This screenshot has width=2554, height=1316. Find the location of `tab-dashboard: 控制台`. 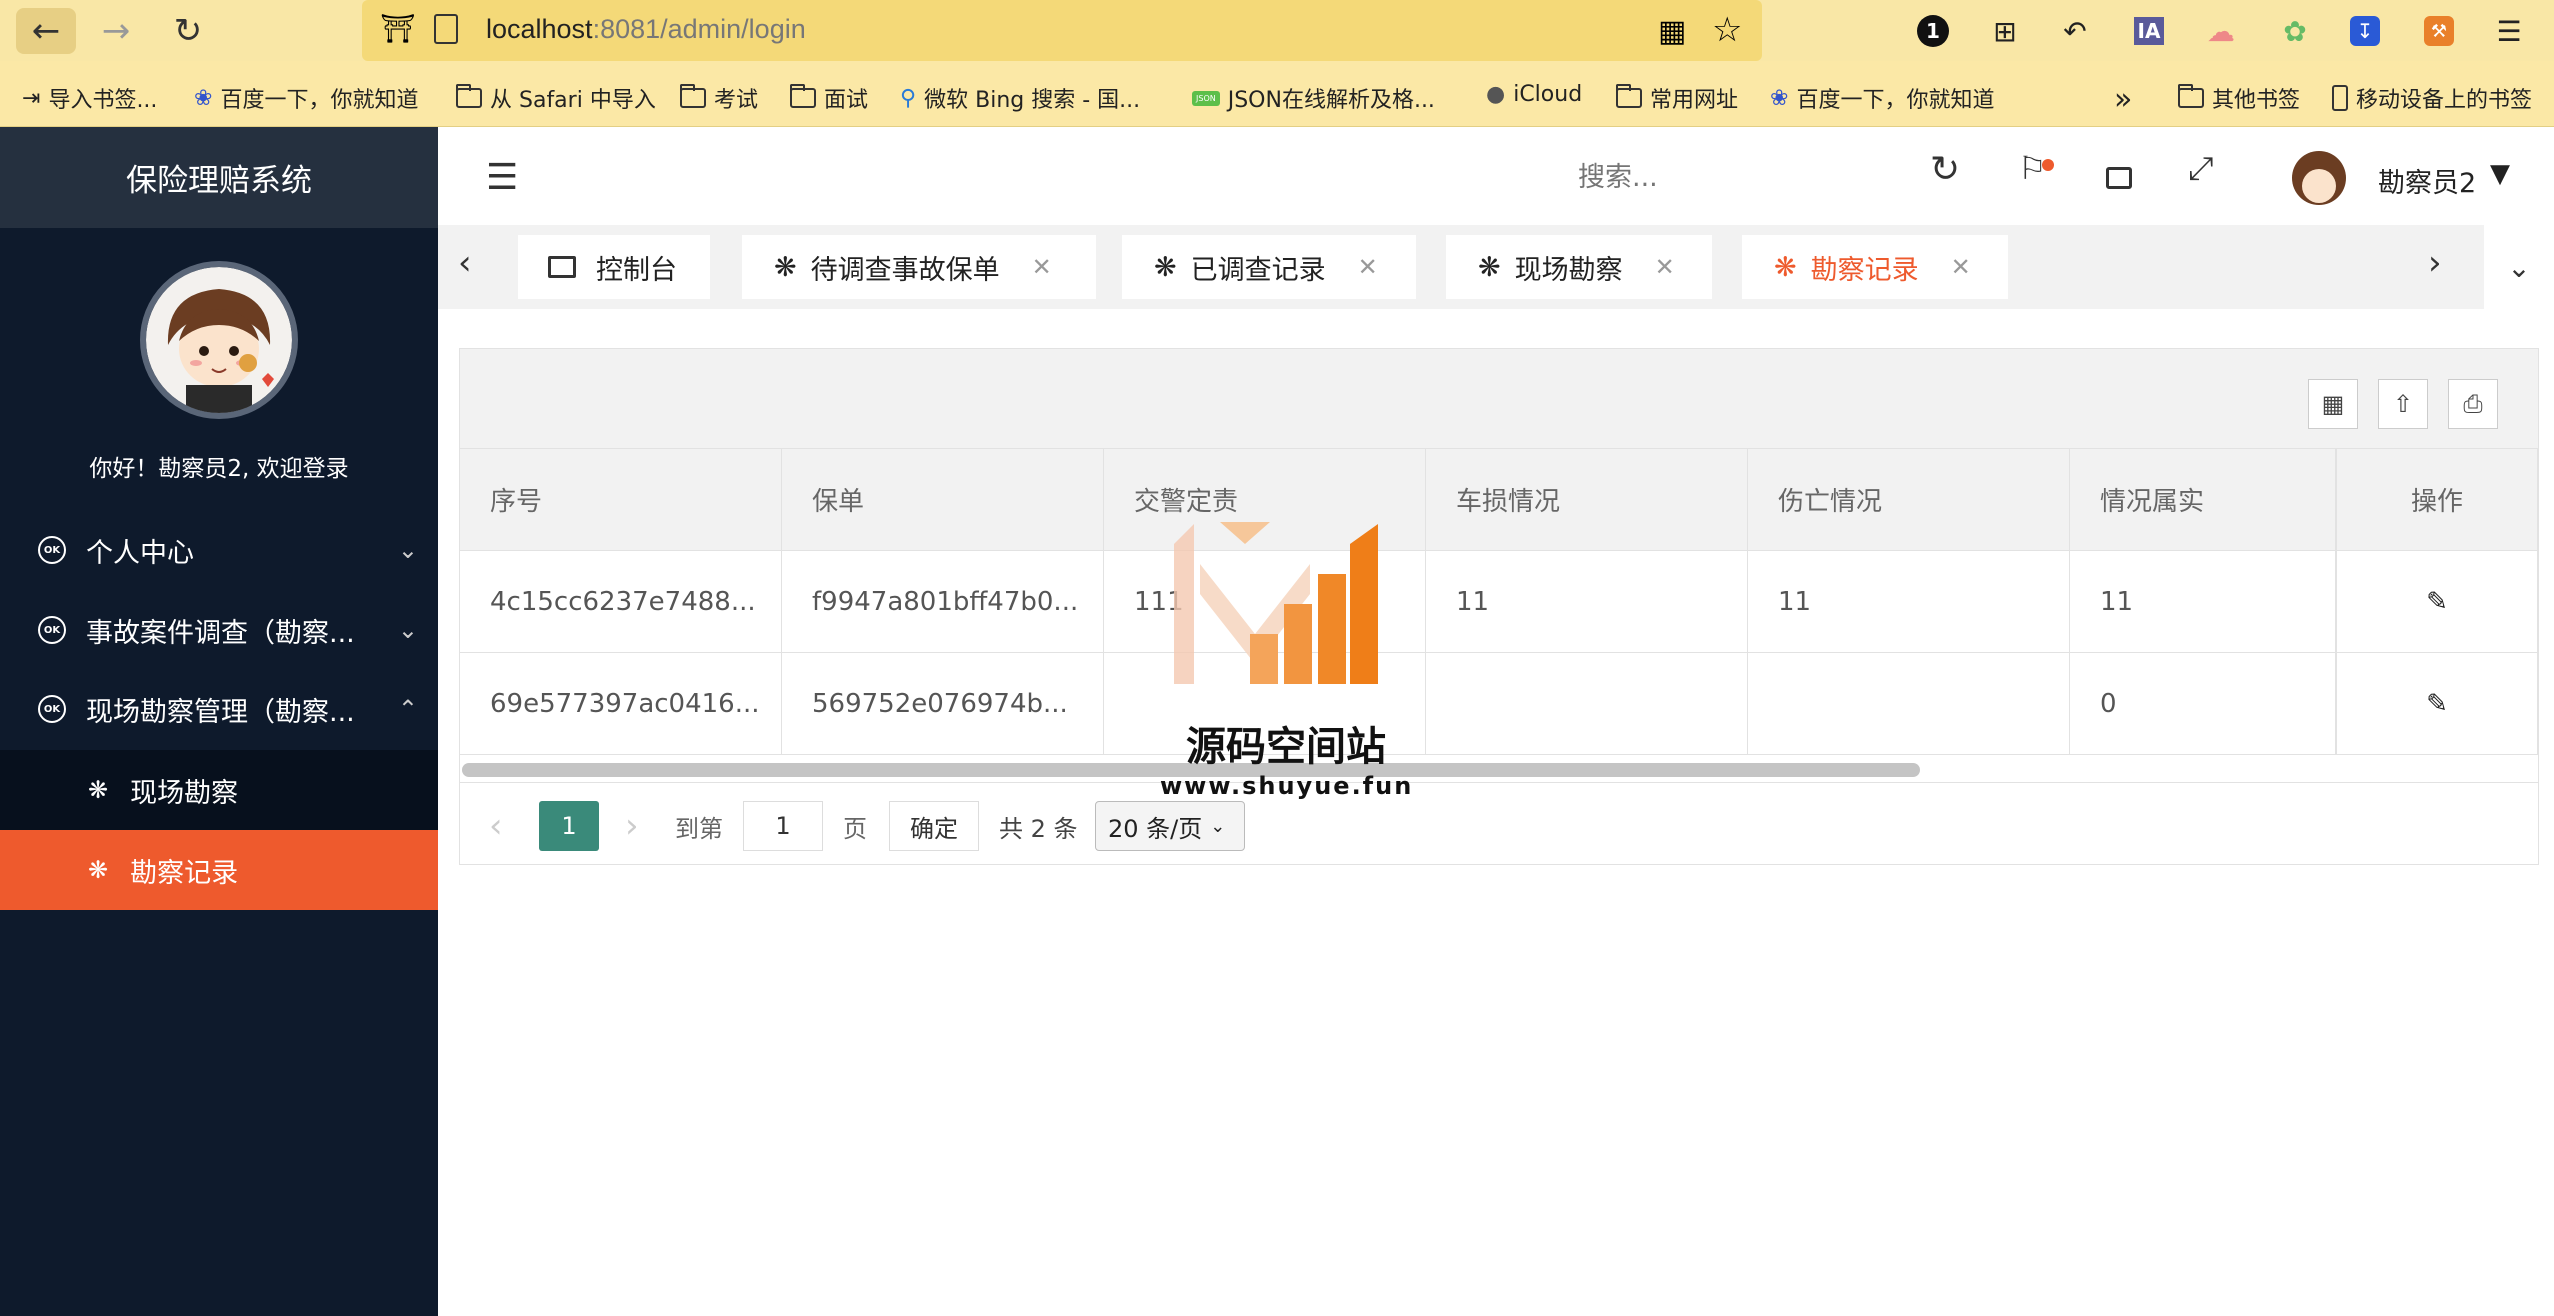

tab-dashboard: 控制台 is located at coordinates (614, 267).